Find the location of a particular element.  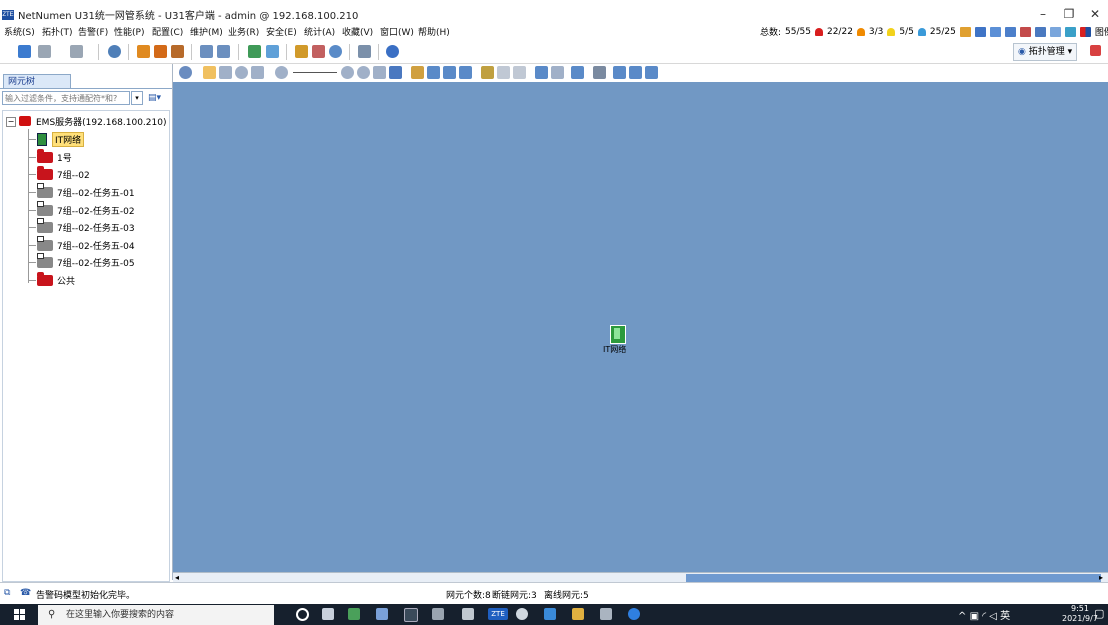

browser-icon is located at coordinates (634, 614).